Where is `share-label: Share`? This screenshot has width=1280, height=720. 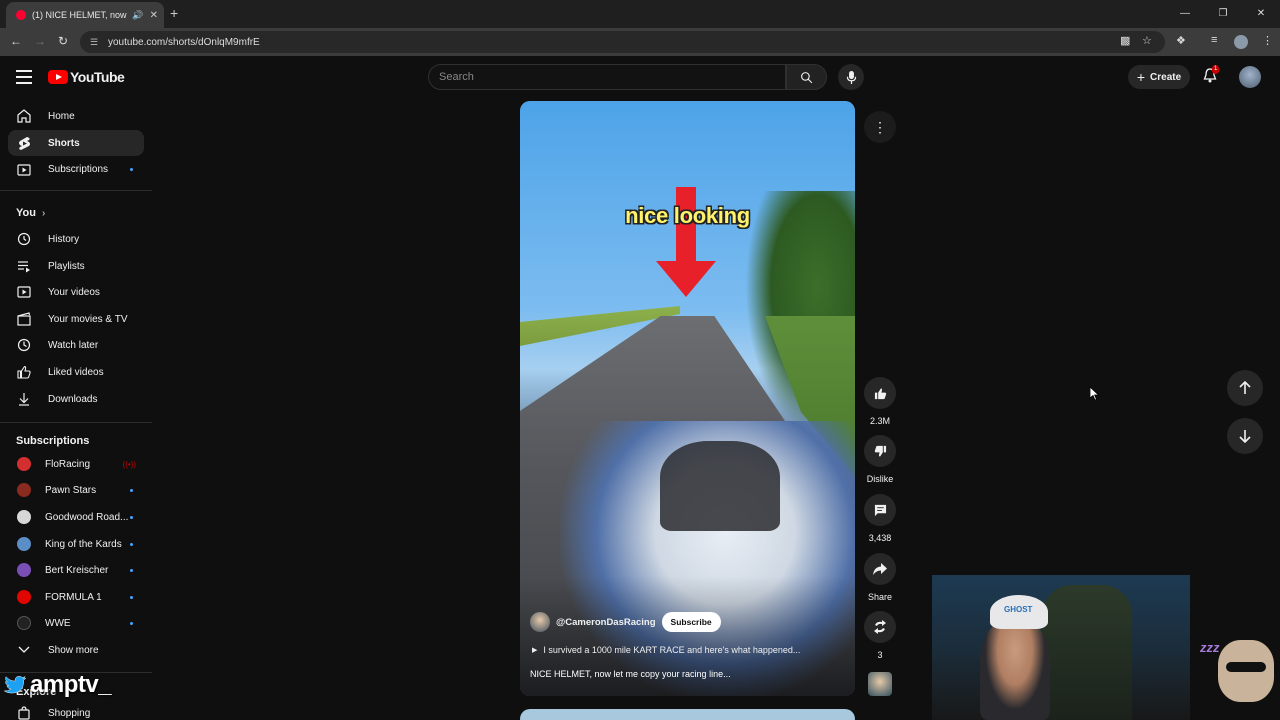 share-label: Share is located at coordinates (880, 597).